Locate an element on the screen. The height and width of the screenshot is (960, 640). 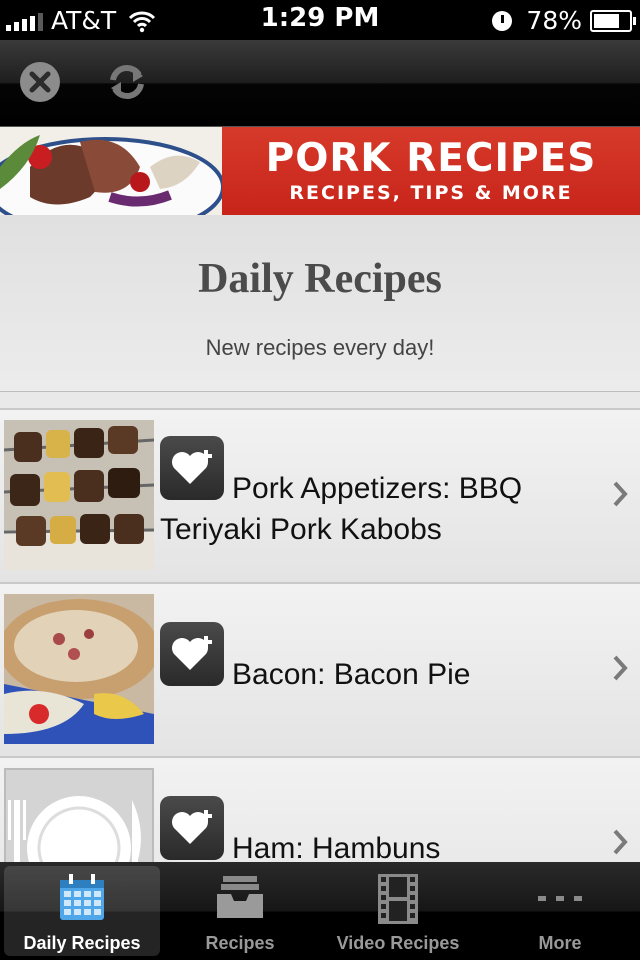
plate-cutlery-icon is located at coordinates (74, 829).